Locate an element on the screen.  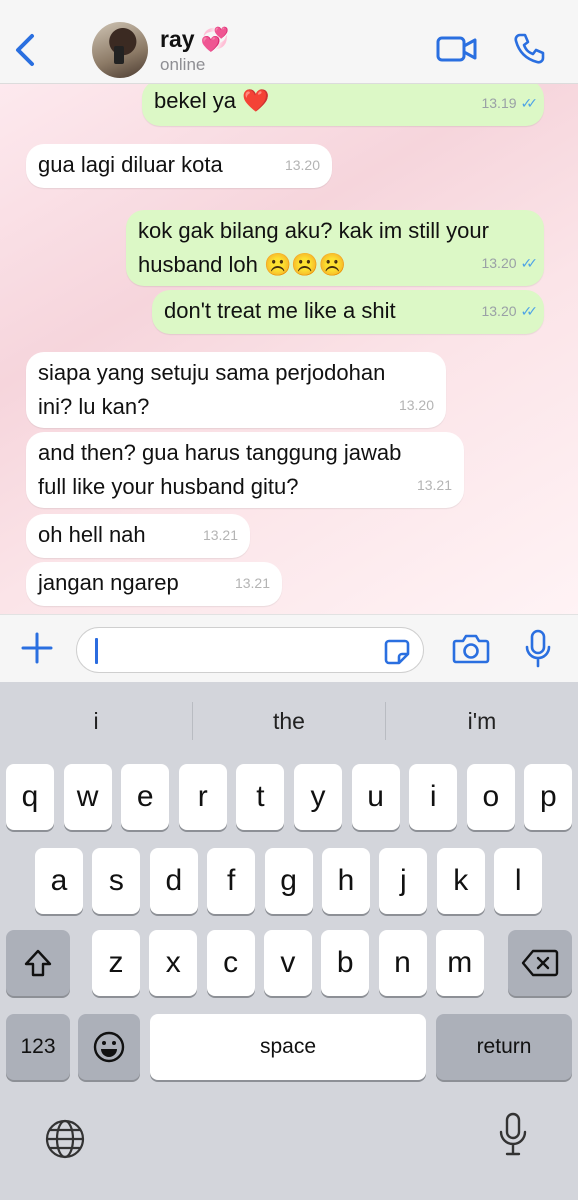
space-key: space is located at coordinates (288, 1047).